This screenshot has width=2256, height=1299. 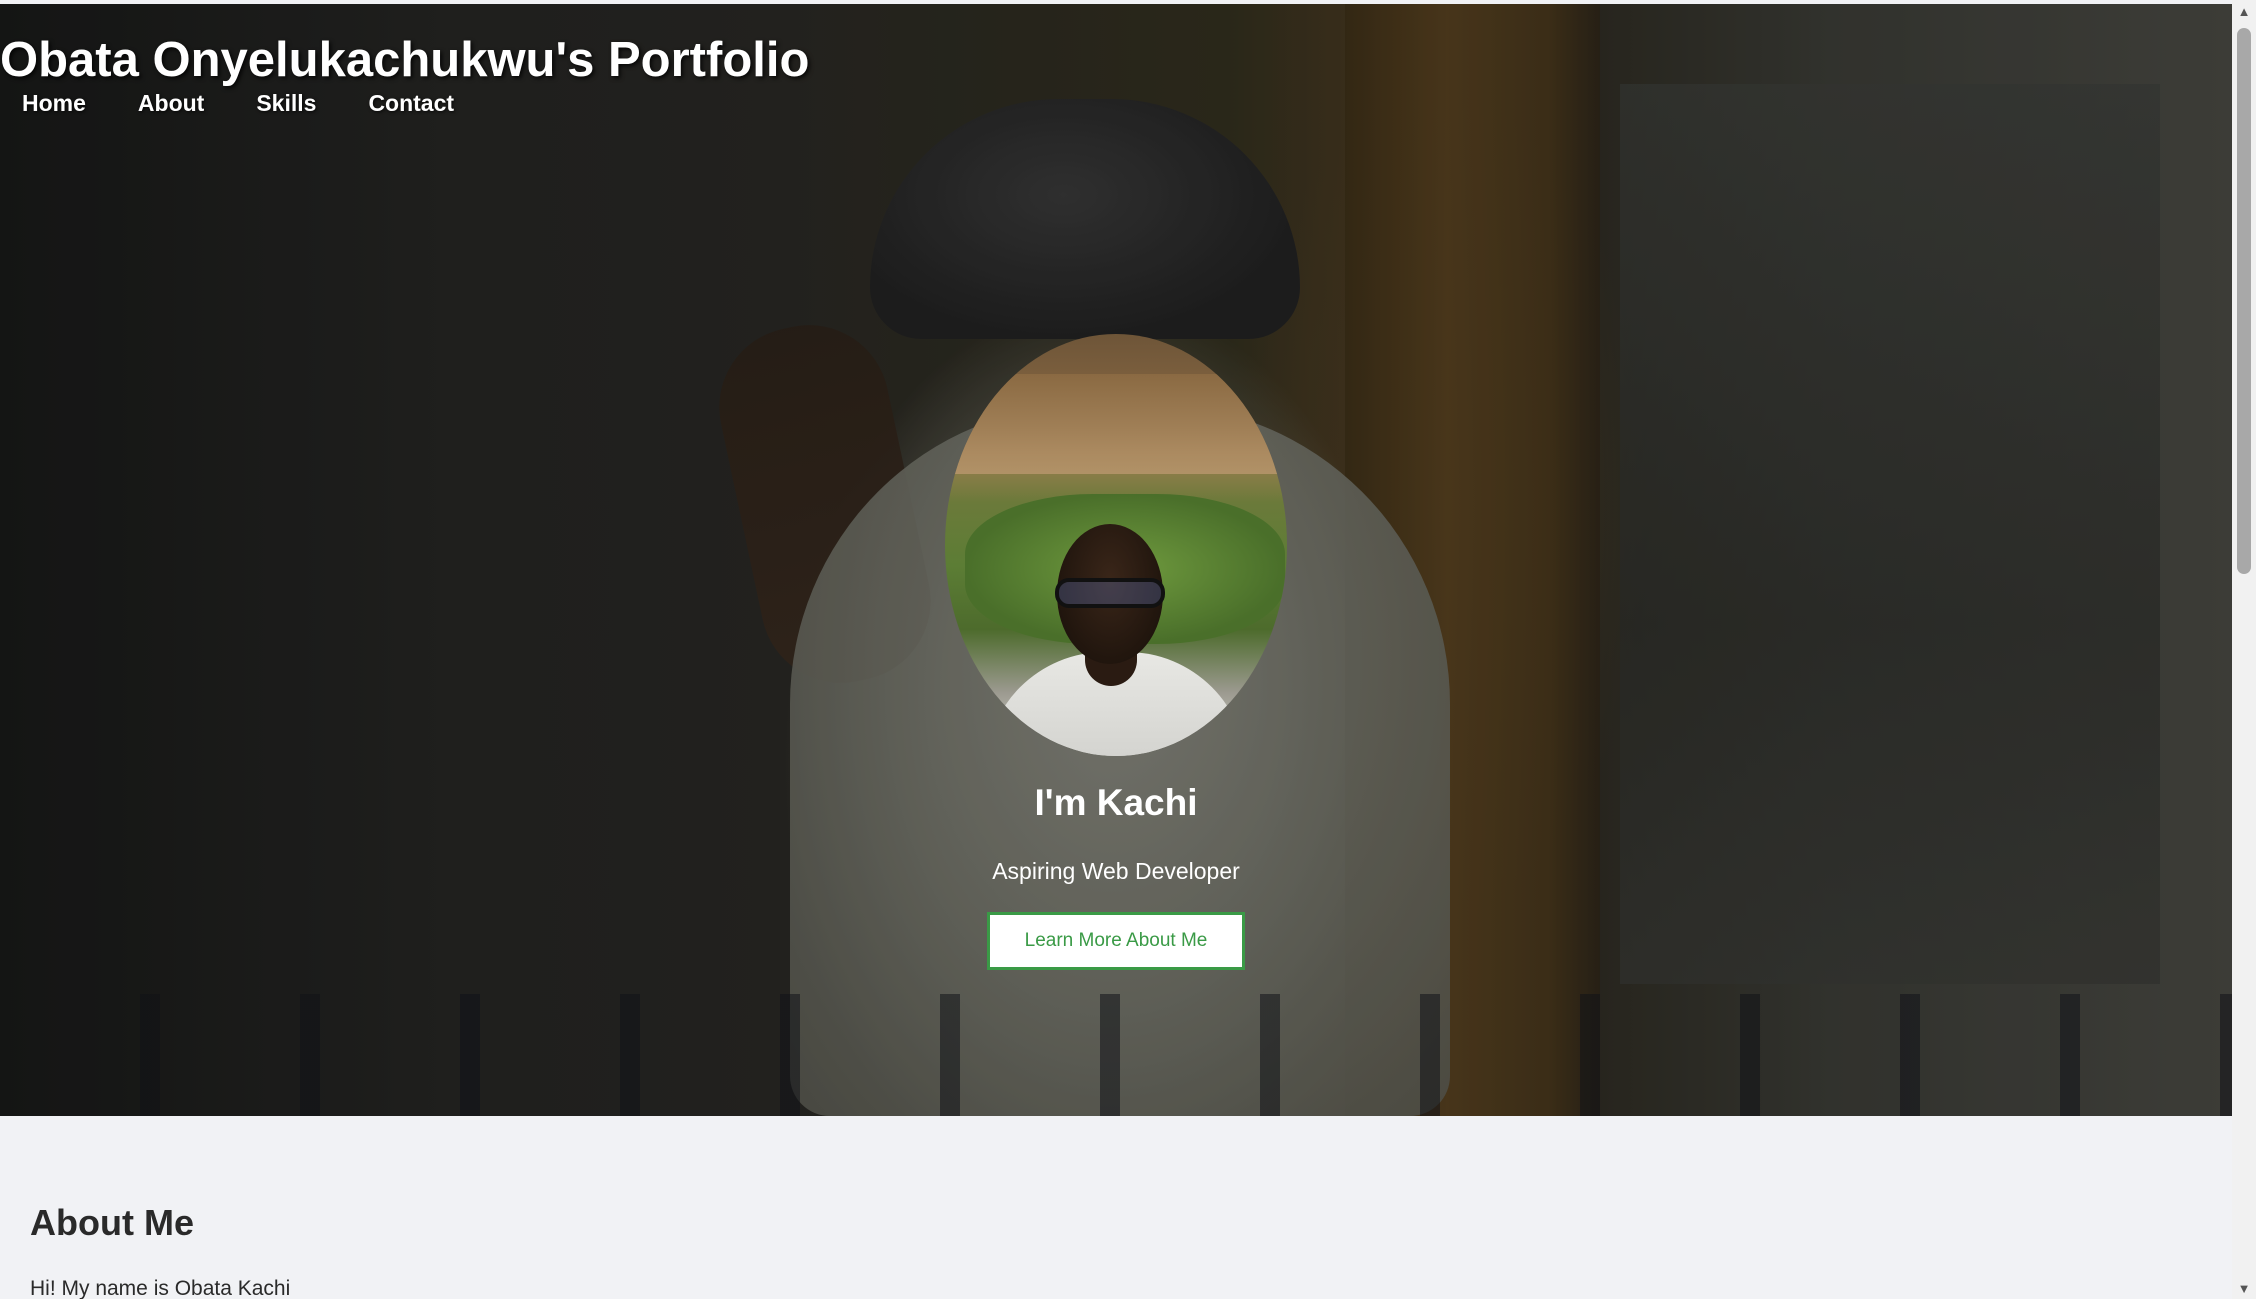 I want to click on hero-tagline: Aspiring Web Developer, so click(x=1116, y=871).